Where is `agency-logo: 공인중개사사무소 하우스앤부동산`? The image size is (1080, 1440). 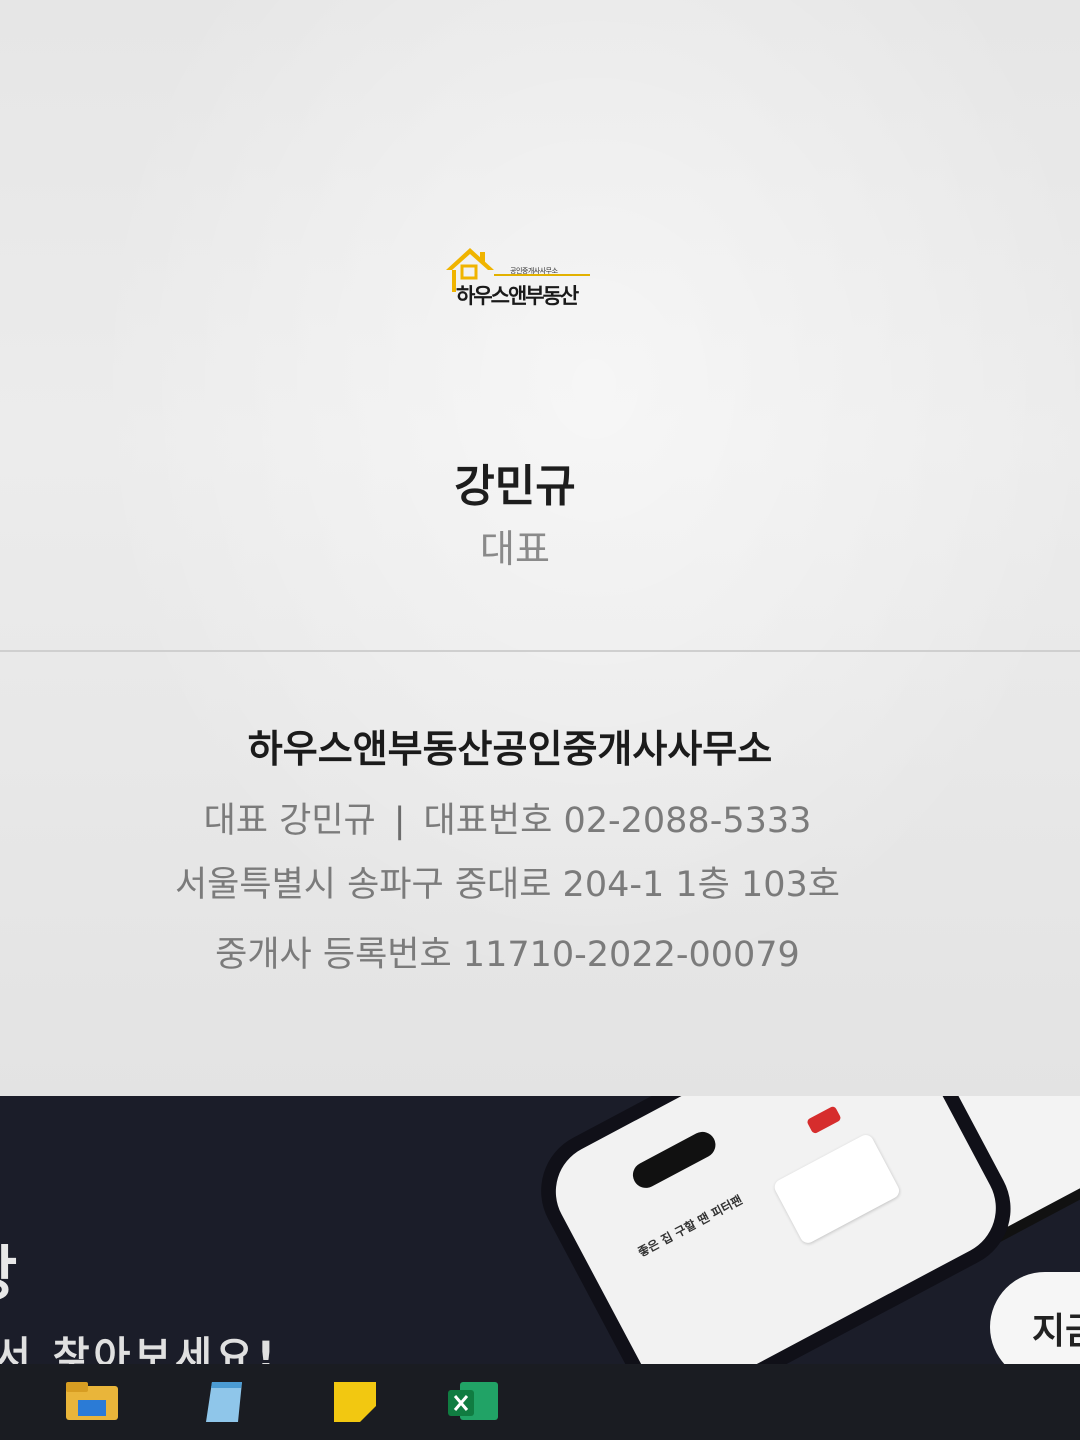
agency-logo: 공인중개사사무소 하우스앤부동산 is located at coordinates (517, 280).